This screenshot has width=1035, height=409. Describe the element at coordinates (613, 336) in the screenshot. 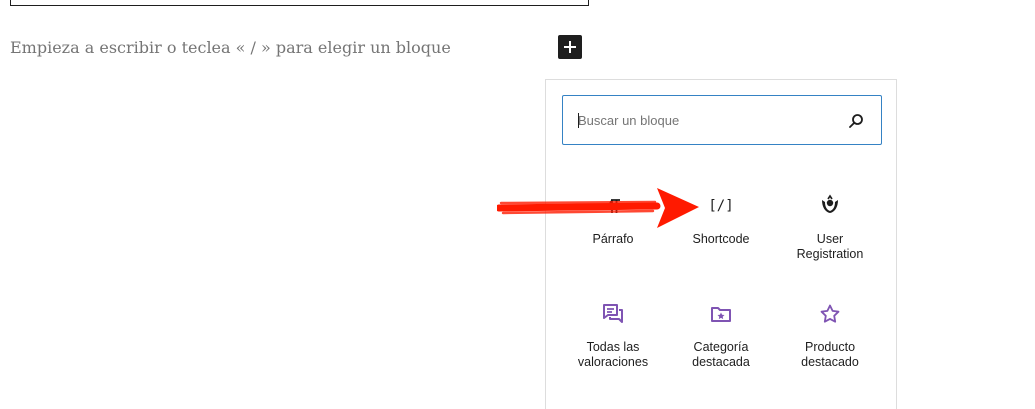

I see `block-item-all-reviews: Todas las valoraciones` at that location.